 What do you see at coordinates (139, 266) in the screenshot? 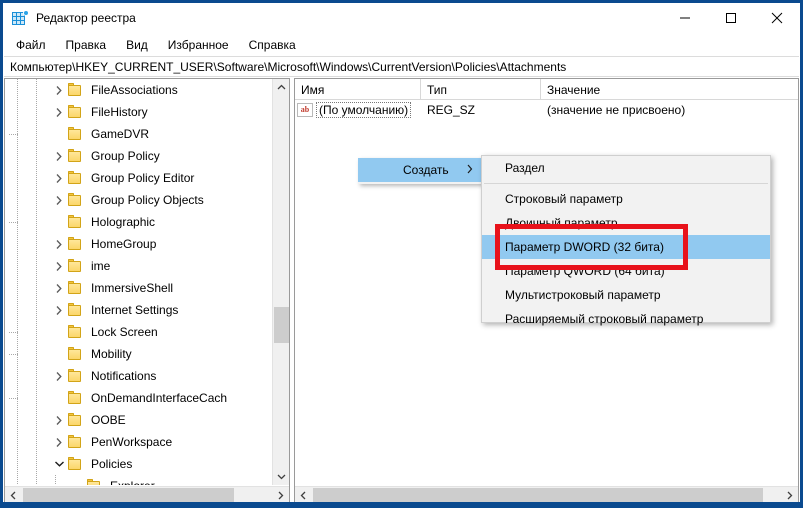
I see `tree-item-ime: ime` at bounding box center [139, 266].